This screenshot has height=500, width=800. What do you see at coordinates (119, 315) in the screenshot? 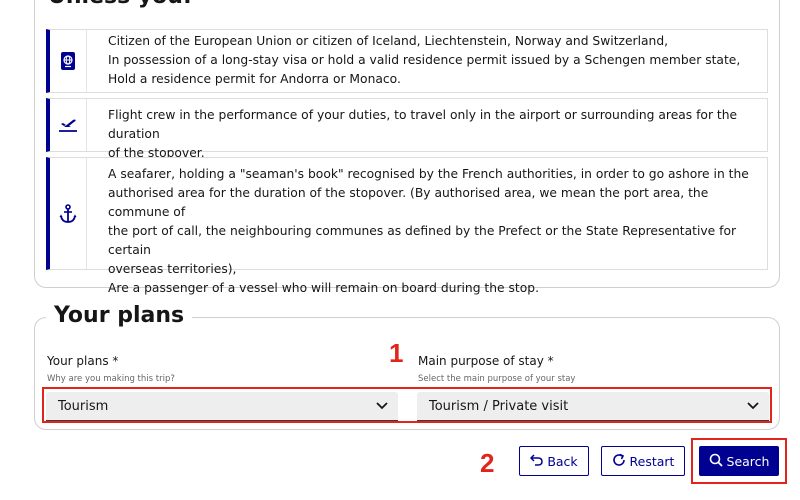
I see `plans-heading: Your plans` at bounding box center [119, 315].